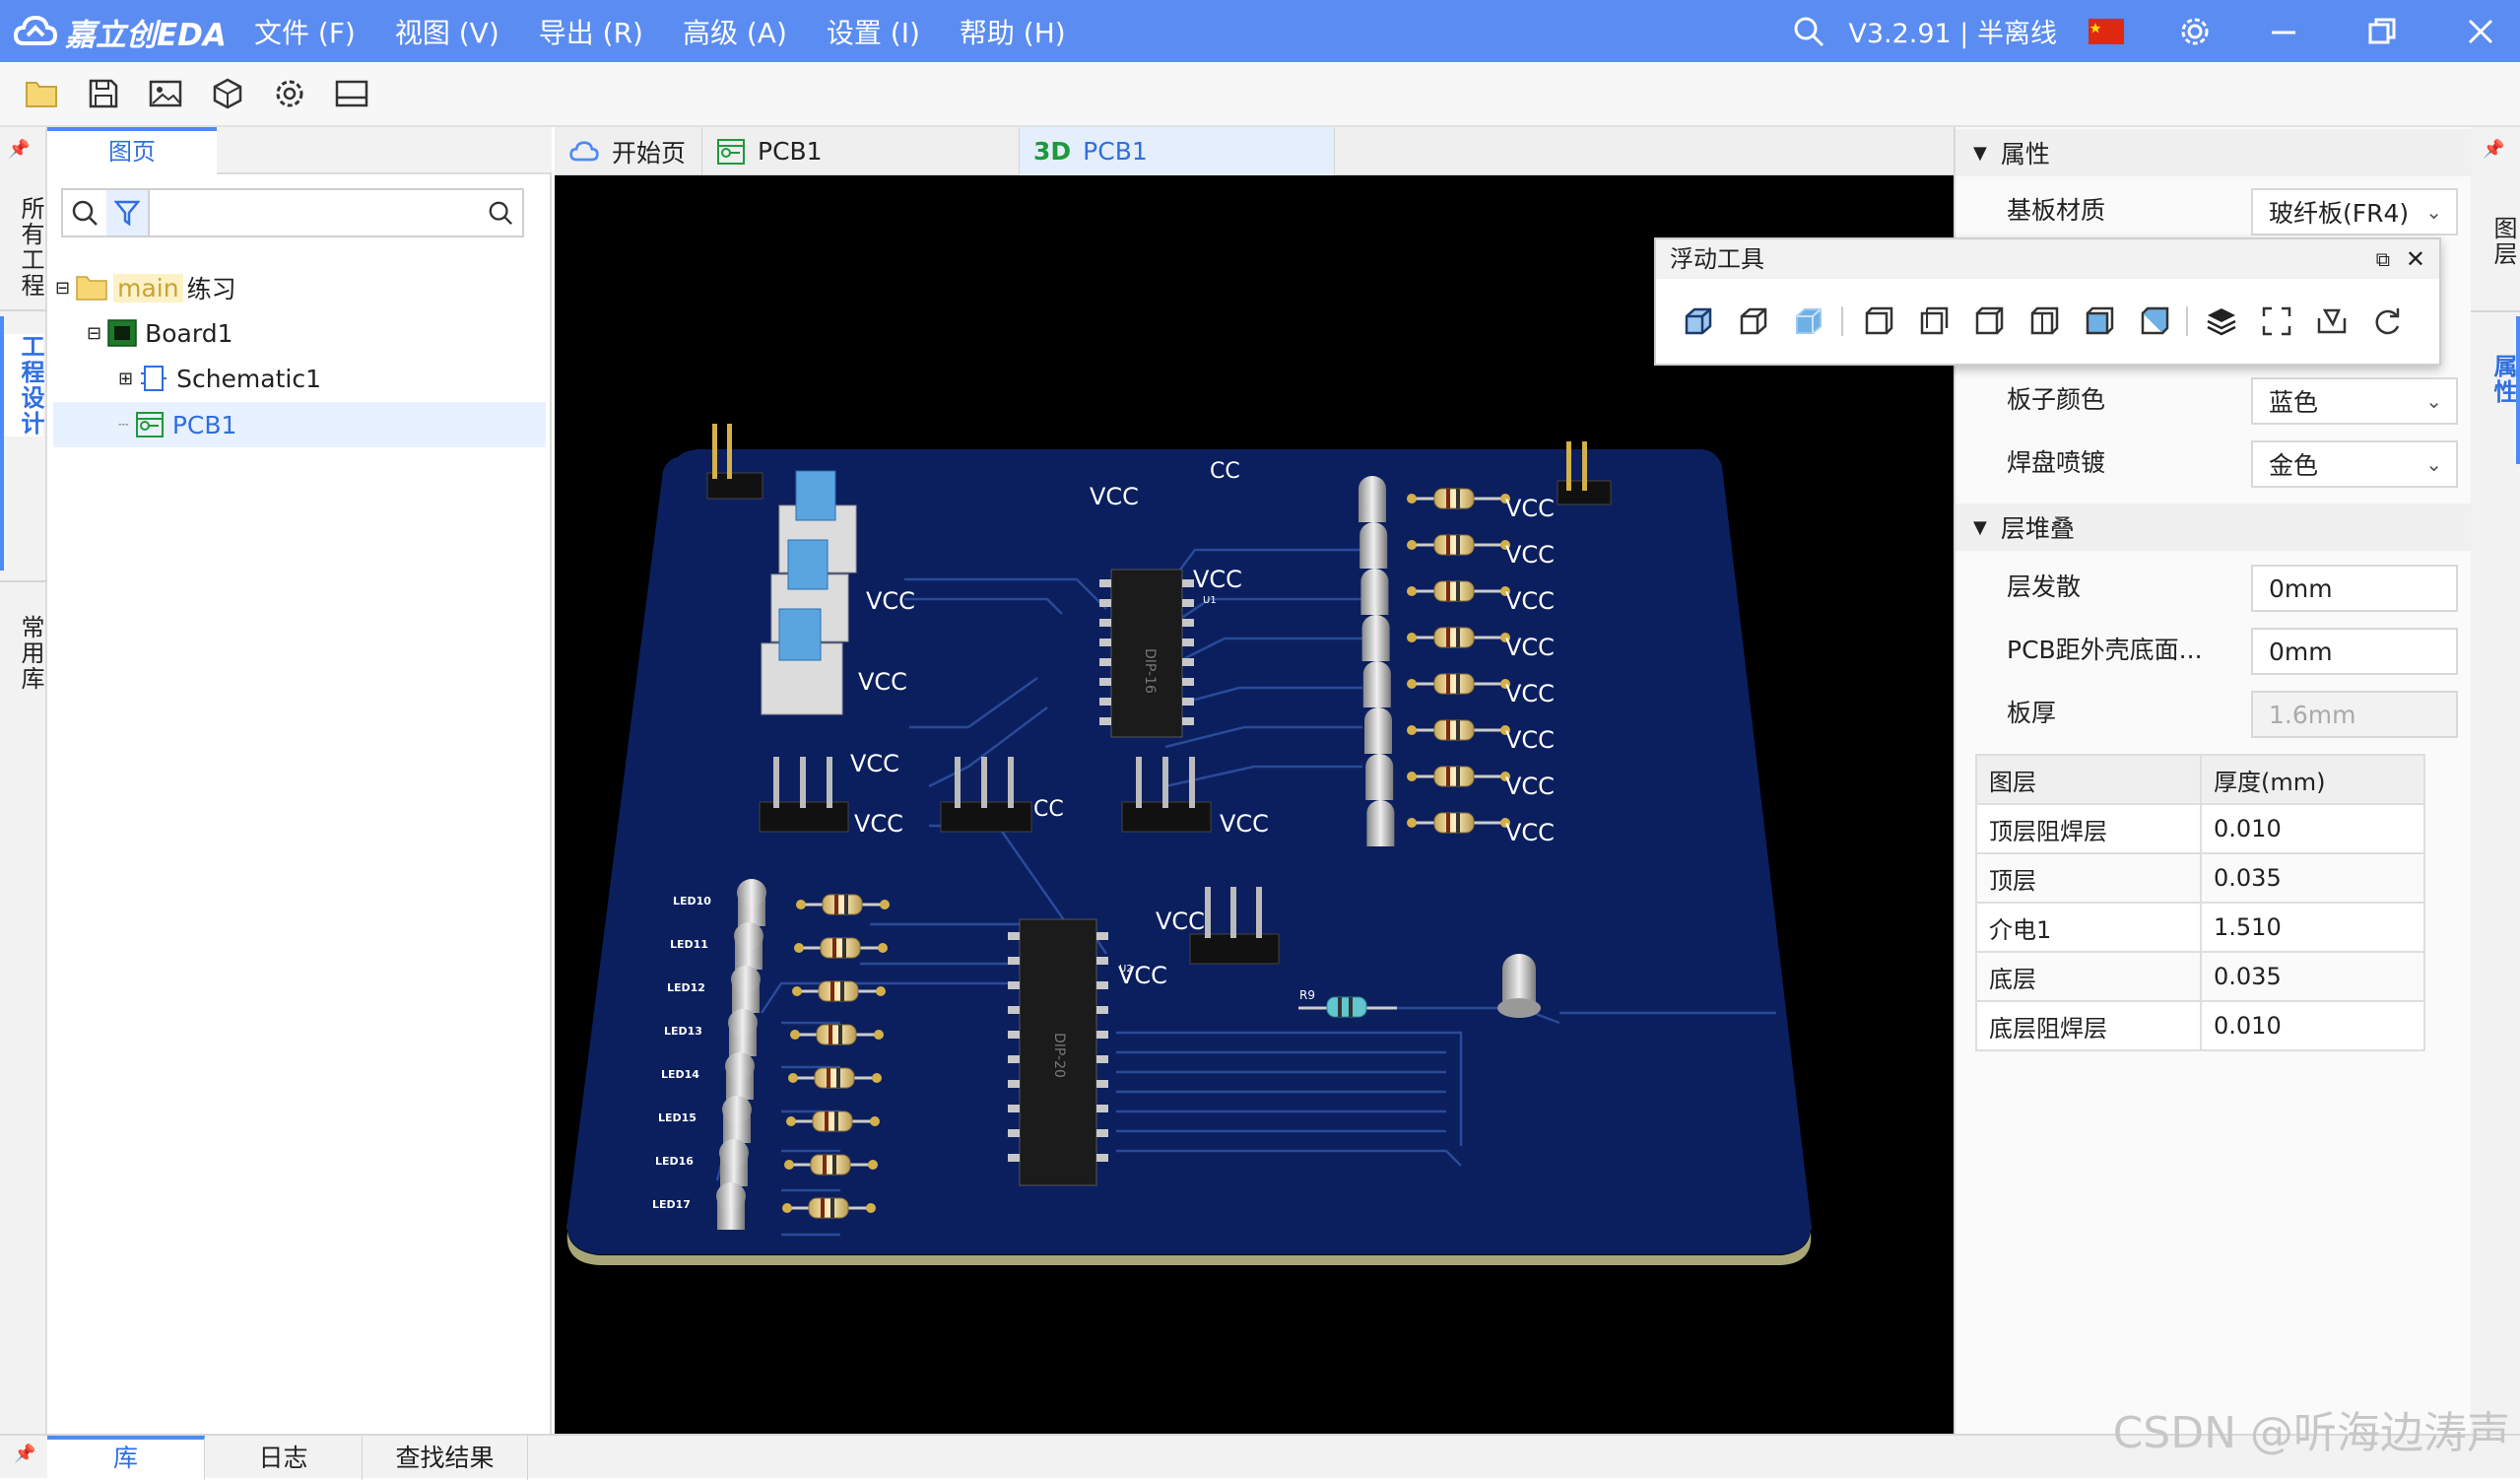 This screenshot has width=2520, height=1480. I want to click on popout-icon: ⧉, so click(2383, 259).